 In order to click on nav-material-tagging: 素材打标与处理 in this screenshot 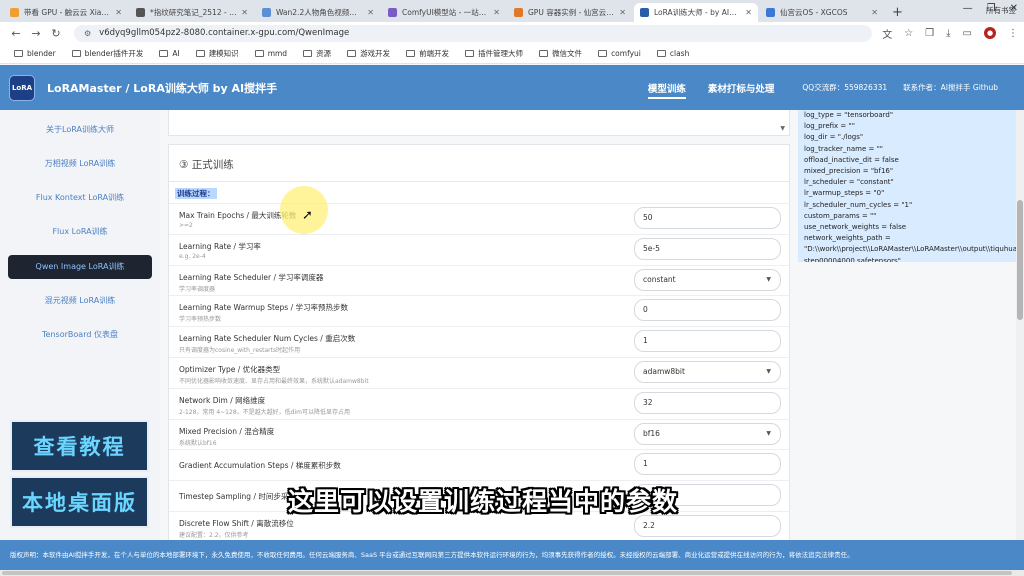, I will do `click(741, 87)`.